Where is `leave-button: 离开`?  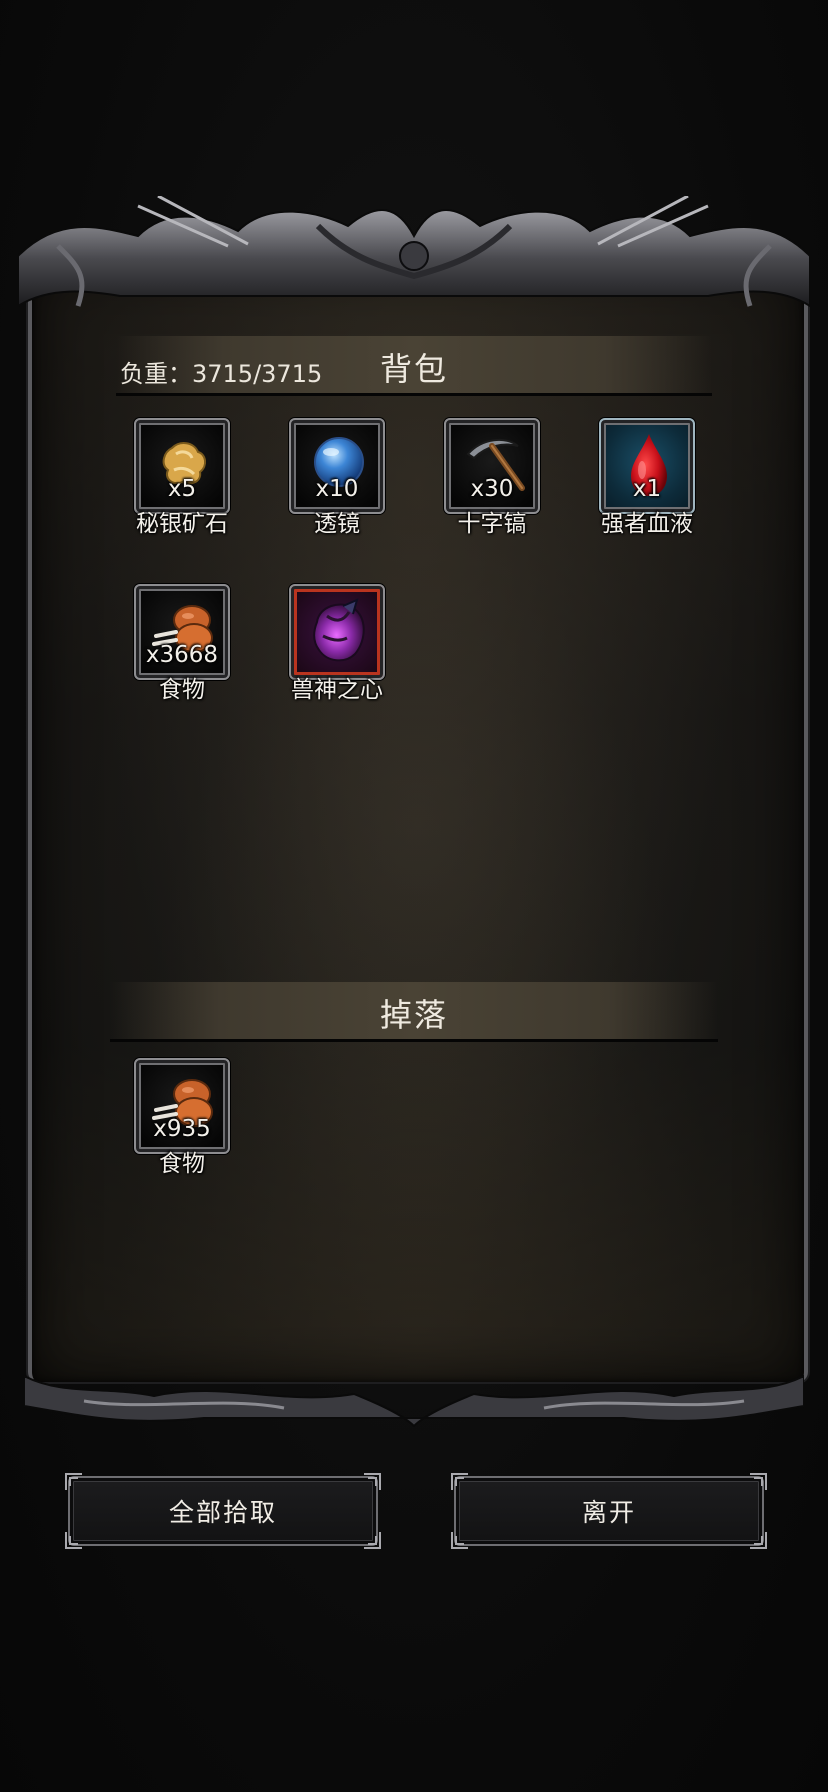
leave-button: 离开 is located at coordinates (609, 1511).